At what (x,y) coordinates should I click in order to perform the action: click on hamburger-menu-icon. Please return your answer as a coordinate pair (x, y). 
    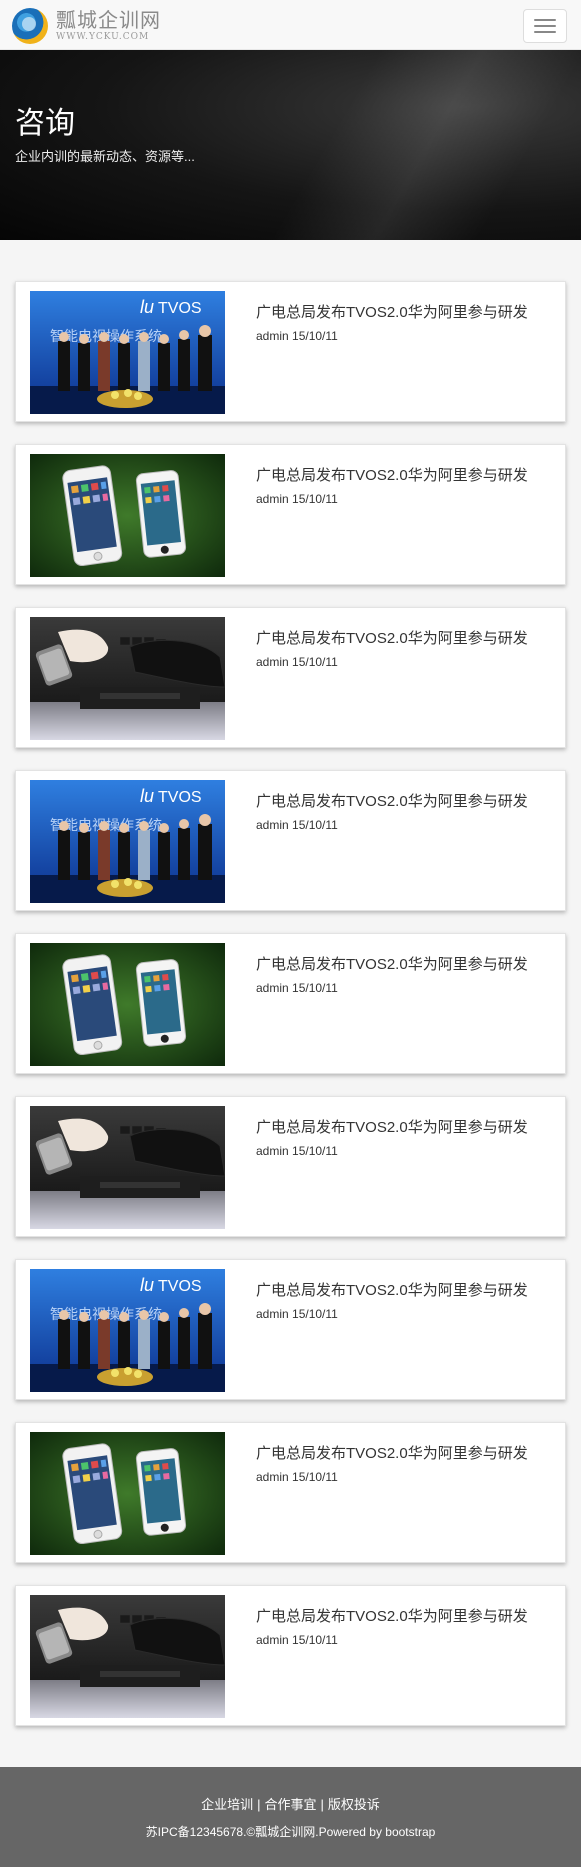
    Looking at the image, I should click on (545, 26).